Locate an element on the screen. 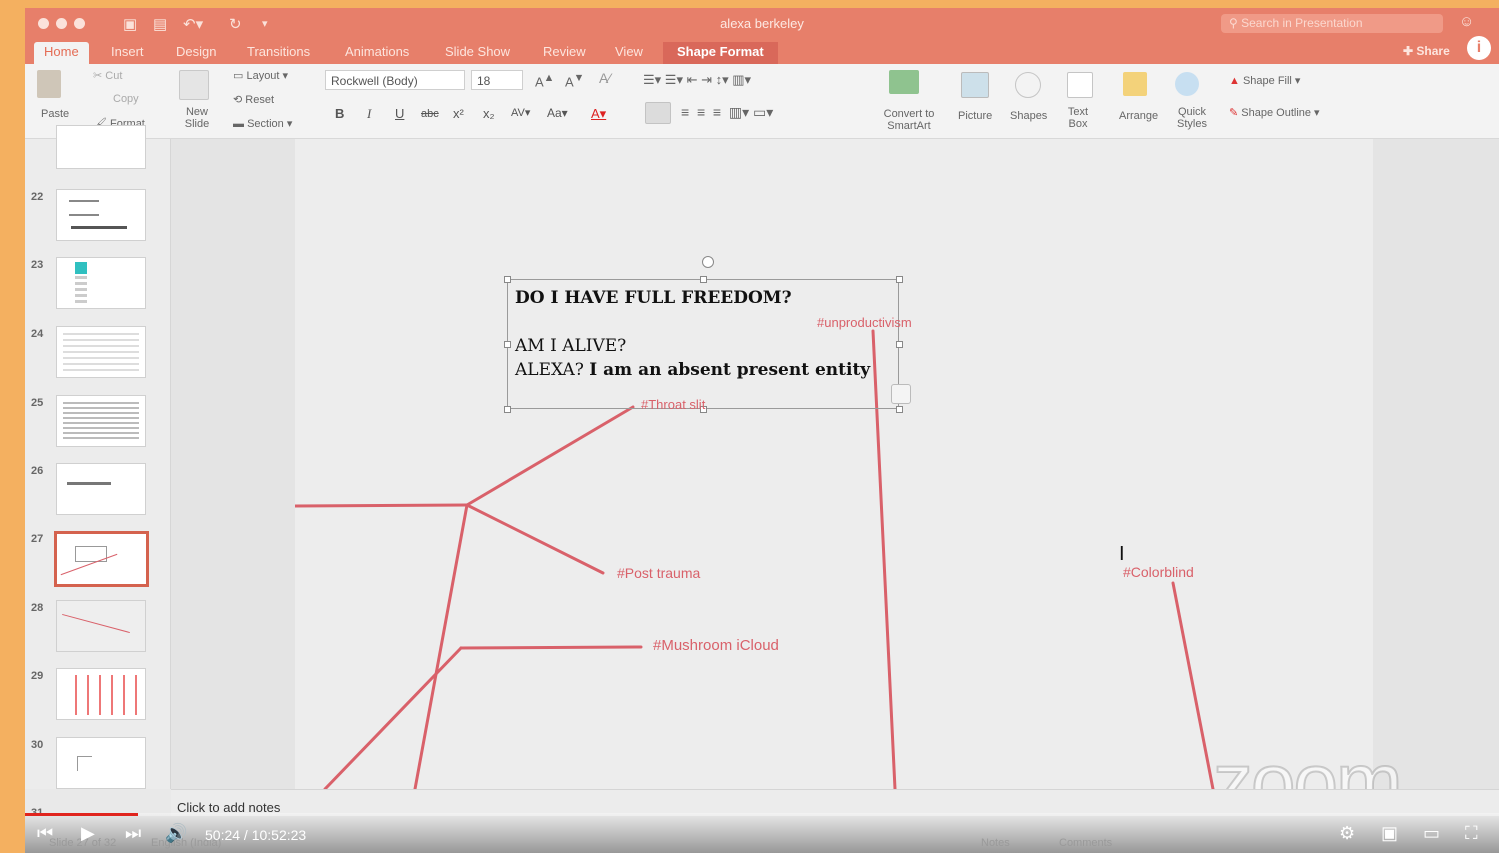 Image resolution: width=1499 pixels, height=853 pixels. volume-icon: 🔊 is located at coordinates (176, 833).